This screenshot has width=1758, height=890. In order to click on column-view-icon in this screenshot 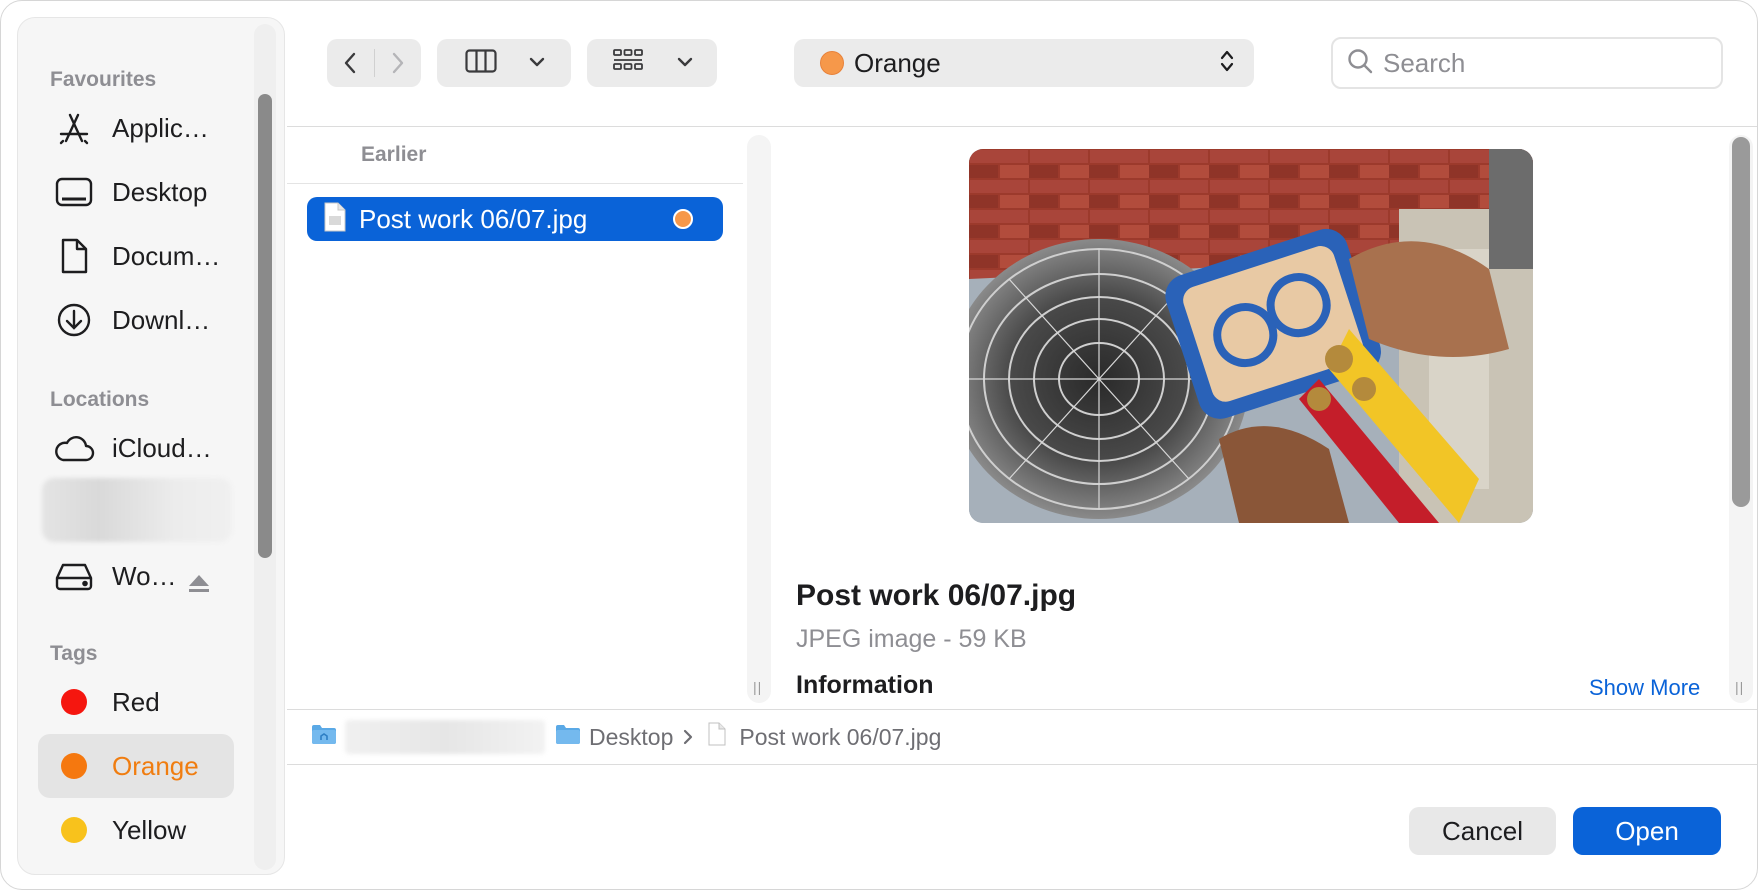, I will do `click(481, 63)`.